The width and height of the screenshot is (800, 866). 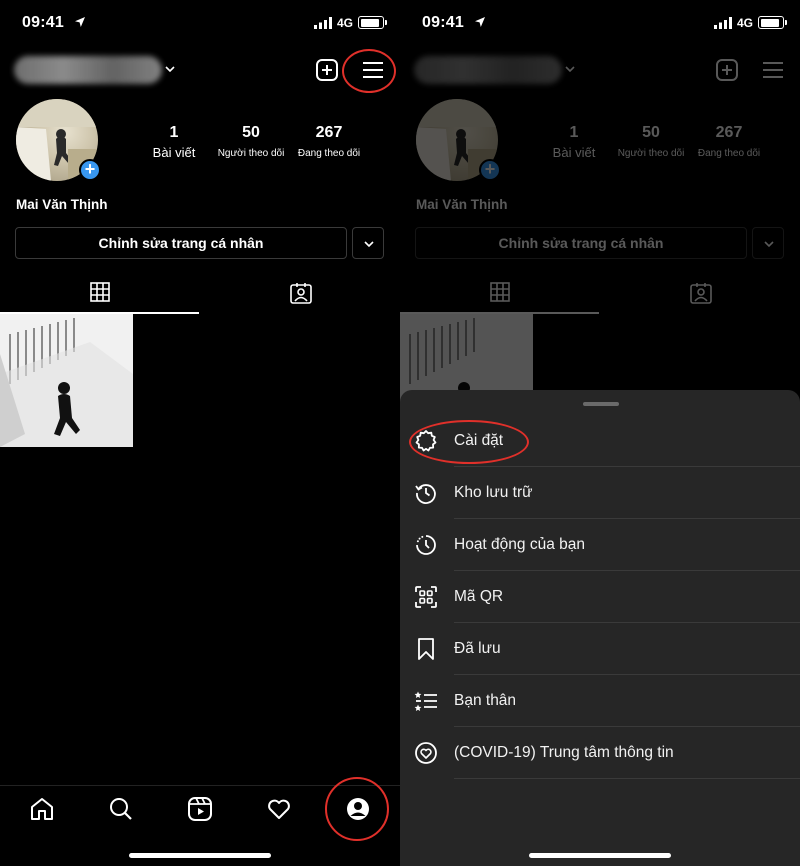 I want to click on highlight-circle-profile, so click(x=357, y=809).